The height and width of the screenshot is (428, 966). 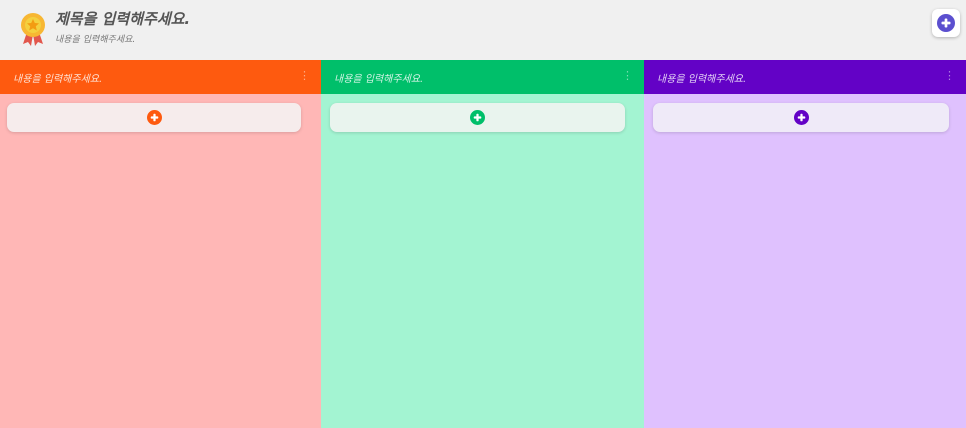 I want to click on board-subtitle: 내용을 입력해주세요., so click(x=95, y=38).